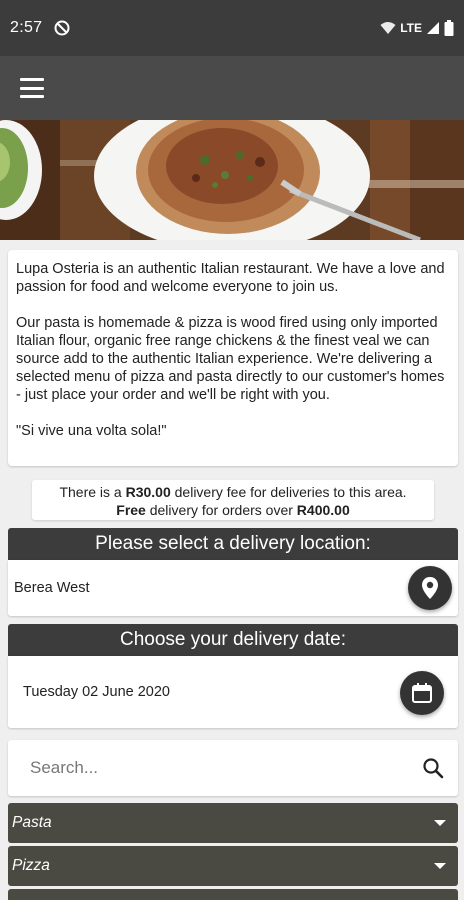 This screenshot has width=464, height=900. I want to click on free-threshold-amount: R400.00, so click(323, 510).